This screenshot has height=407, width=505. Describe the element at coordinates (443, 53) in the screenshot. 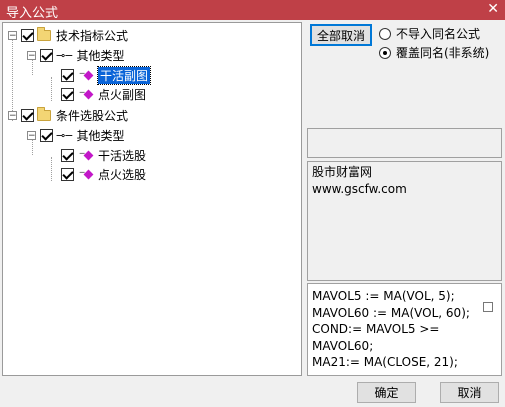

I see `radio-label: 覆盖同名(非系统)` at that location.